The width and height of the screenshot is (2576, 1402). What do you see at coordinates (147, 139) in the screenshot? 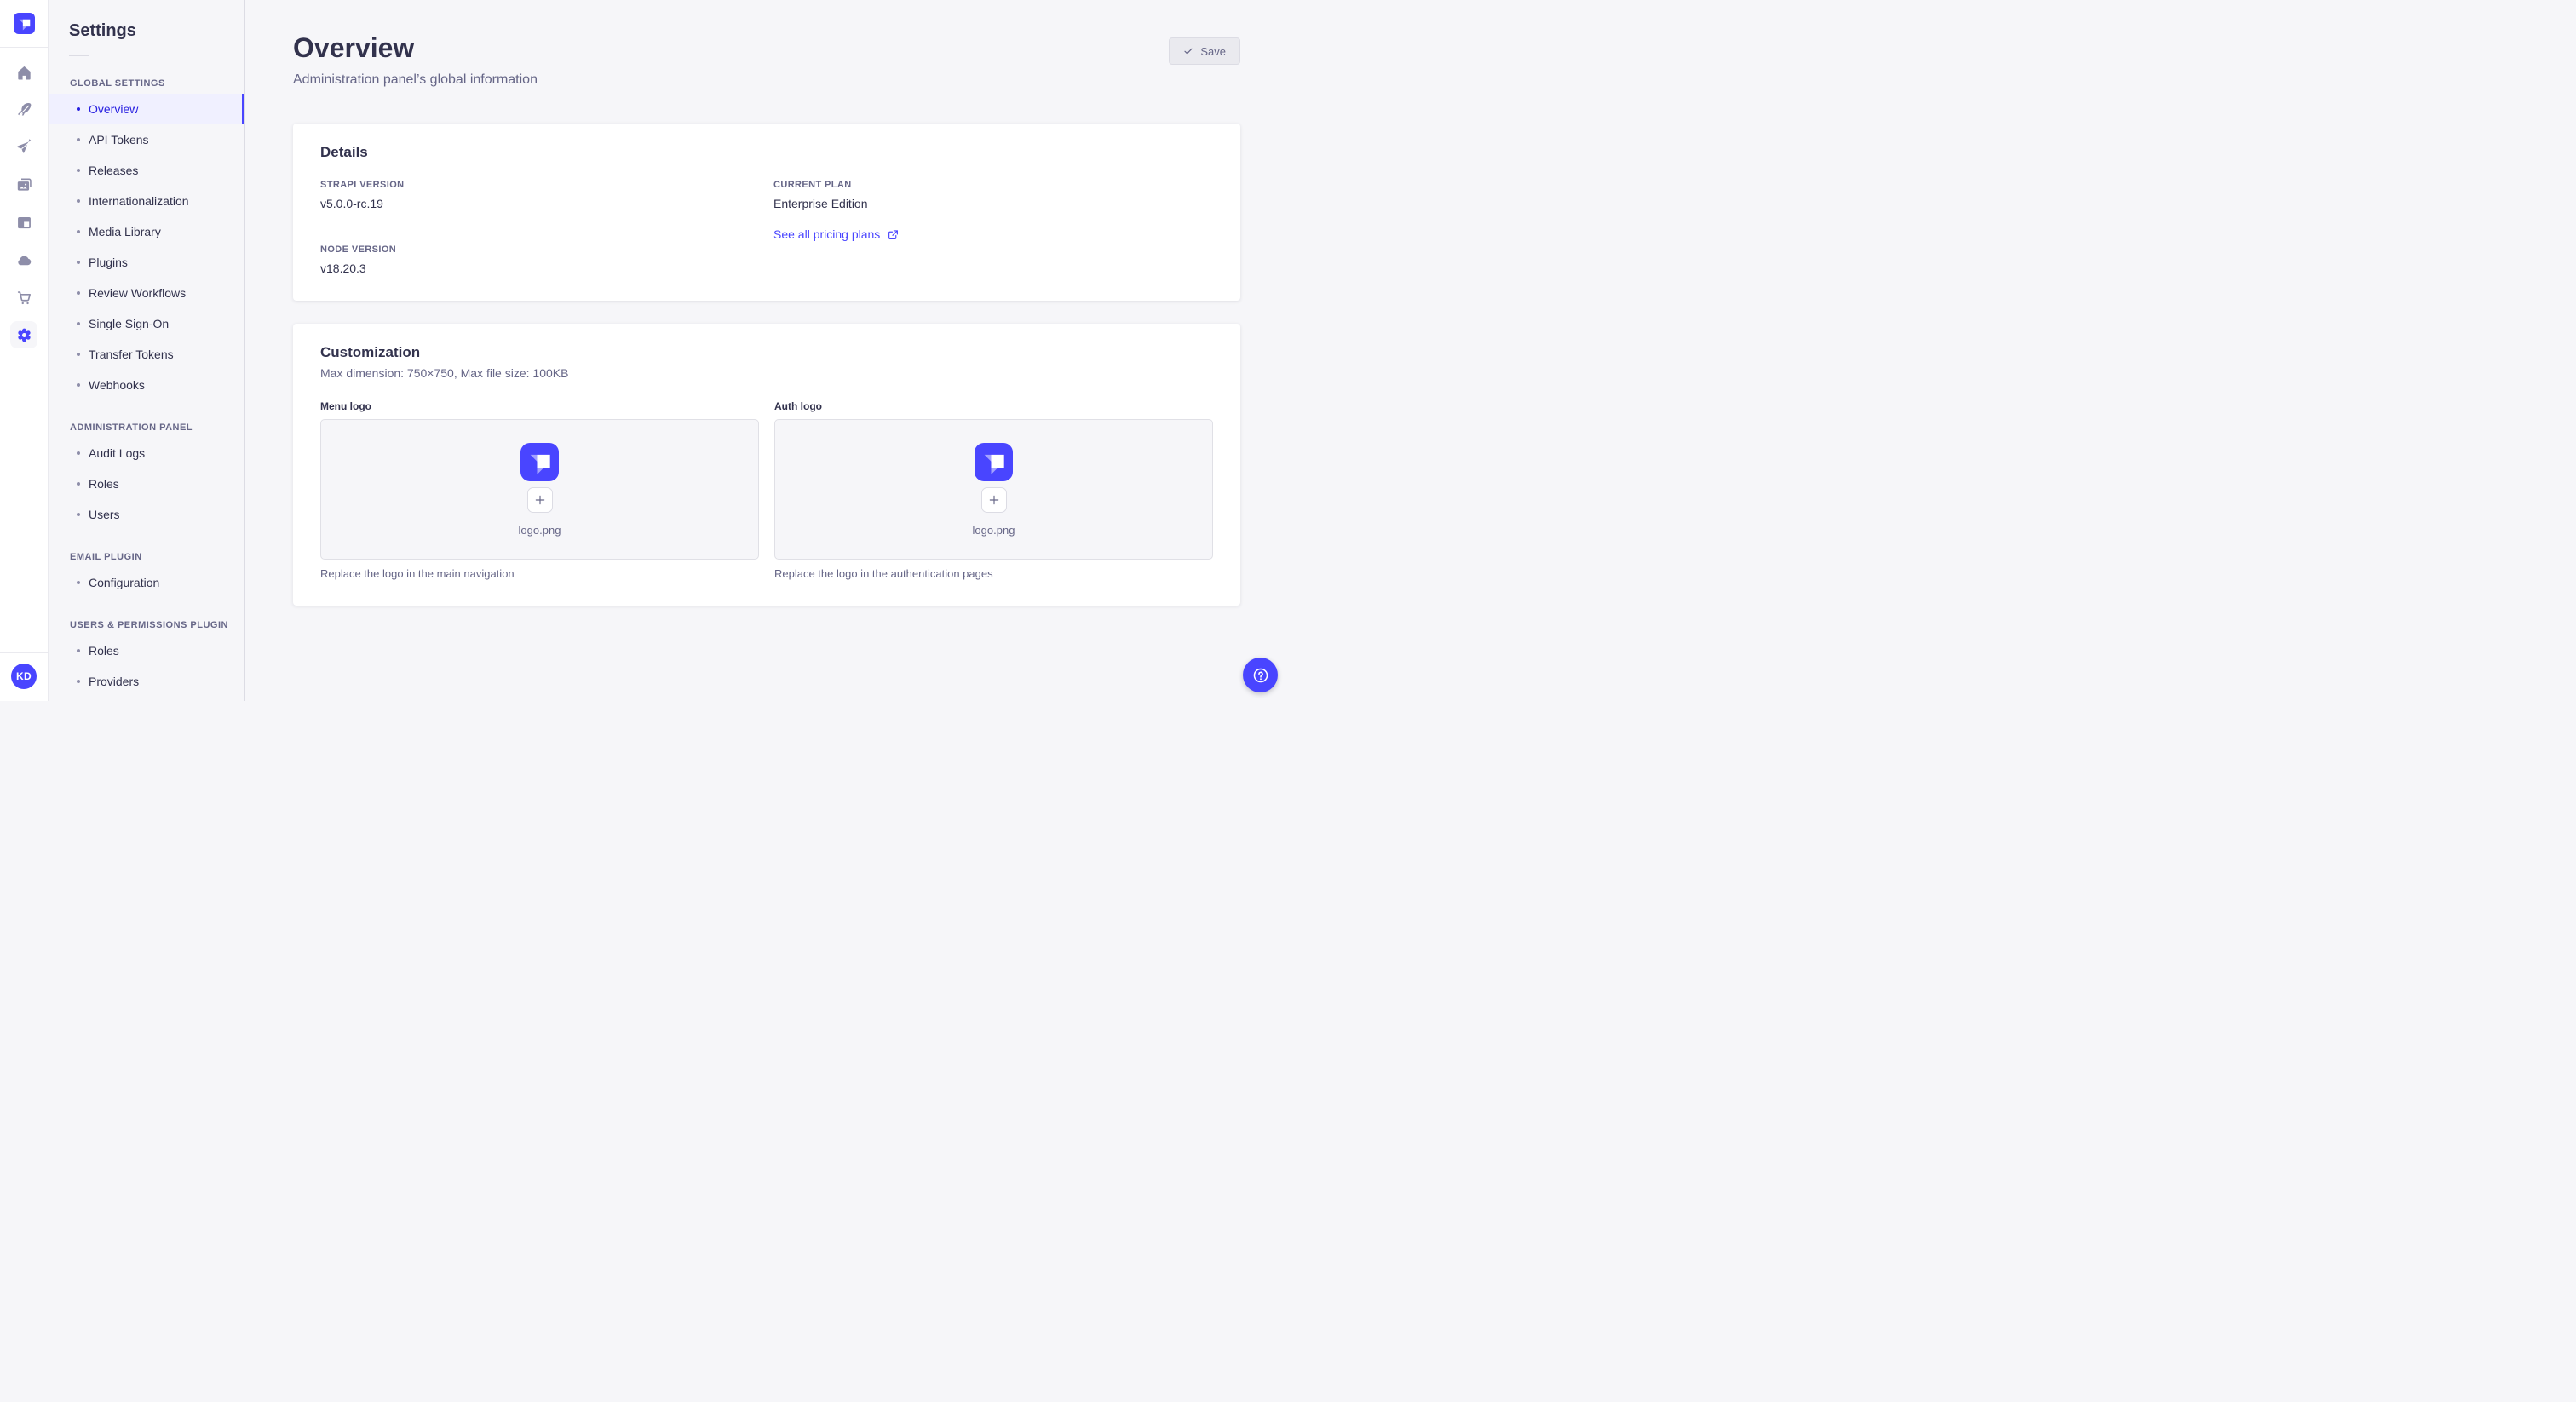
I see `subnav-item-api-tokens: API Tokens` at bounding box center [147, 139].